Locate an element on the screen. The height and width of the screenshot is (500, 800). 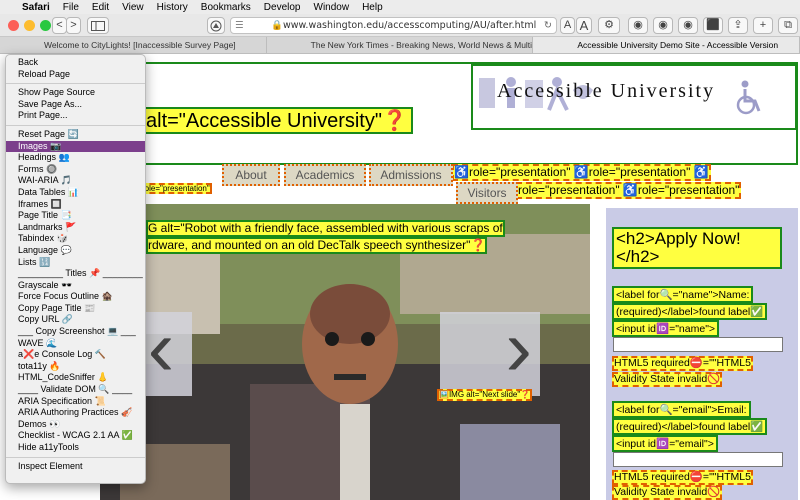
menu-titles: _________ Titles 📌 ________ is located at coordinates (75, 274).